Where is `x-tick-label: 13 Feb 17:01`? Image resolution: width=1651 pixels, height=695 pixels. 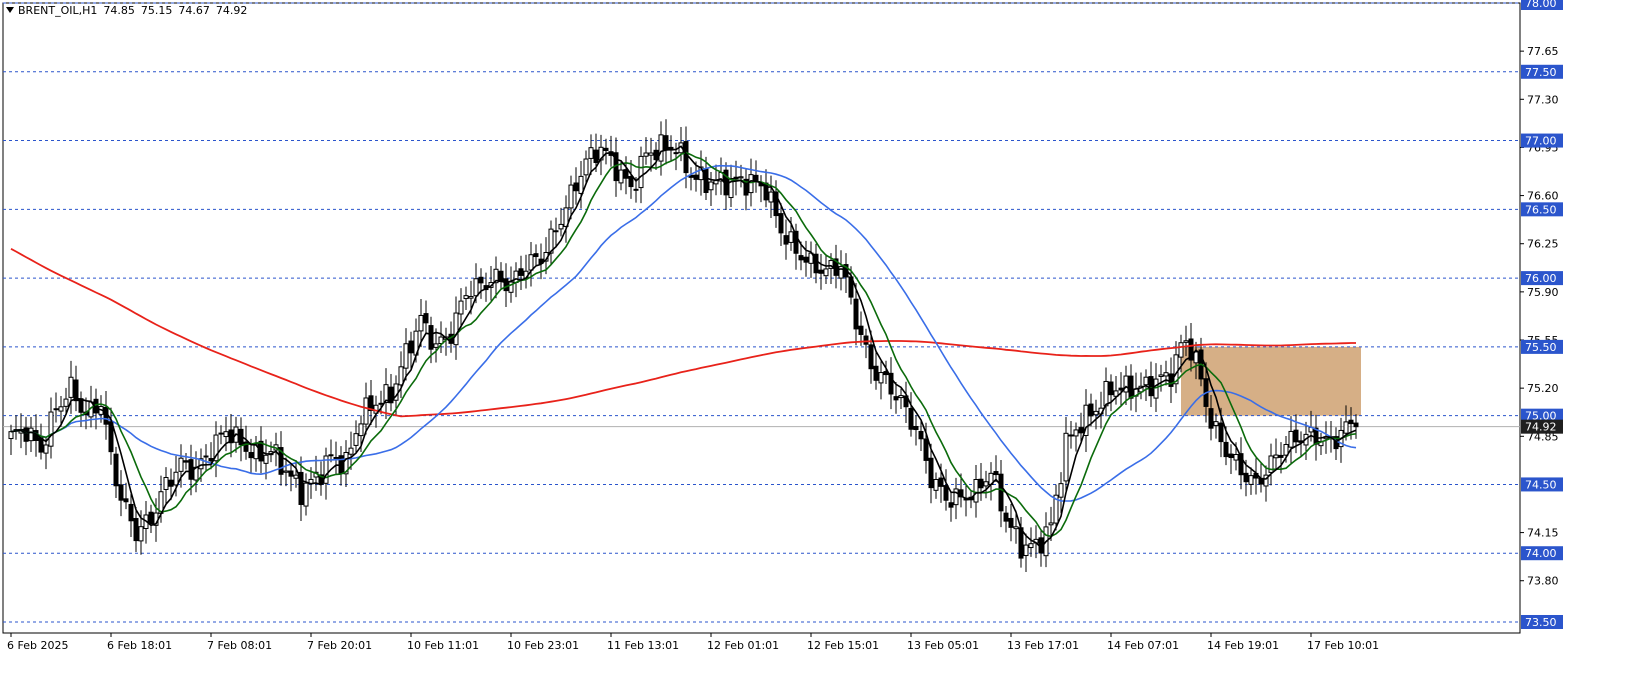 x-tick-label: 13 Feb 17:01 is located at coordinates (1043, 645).